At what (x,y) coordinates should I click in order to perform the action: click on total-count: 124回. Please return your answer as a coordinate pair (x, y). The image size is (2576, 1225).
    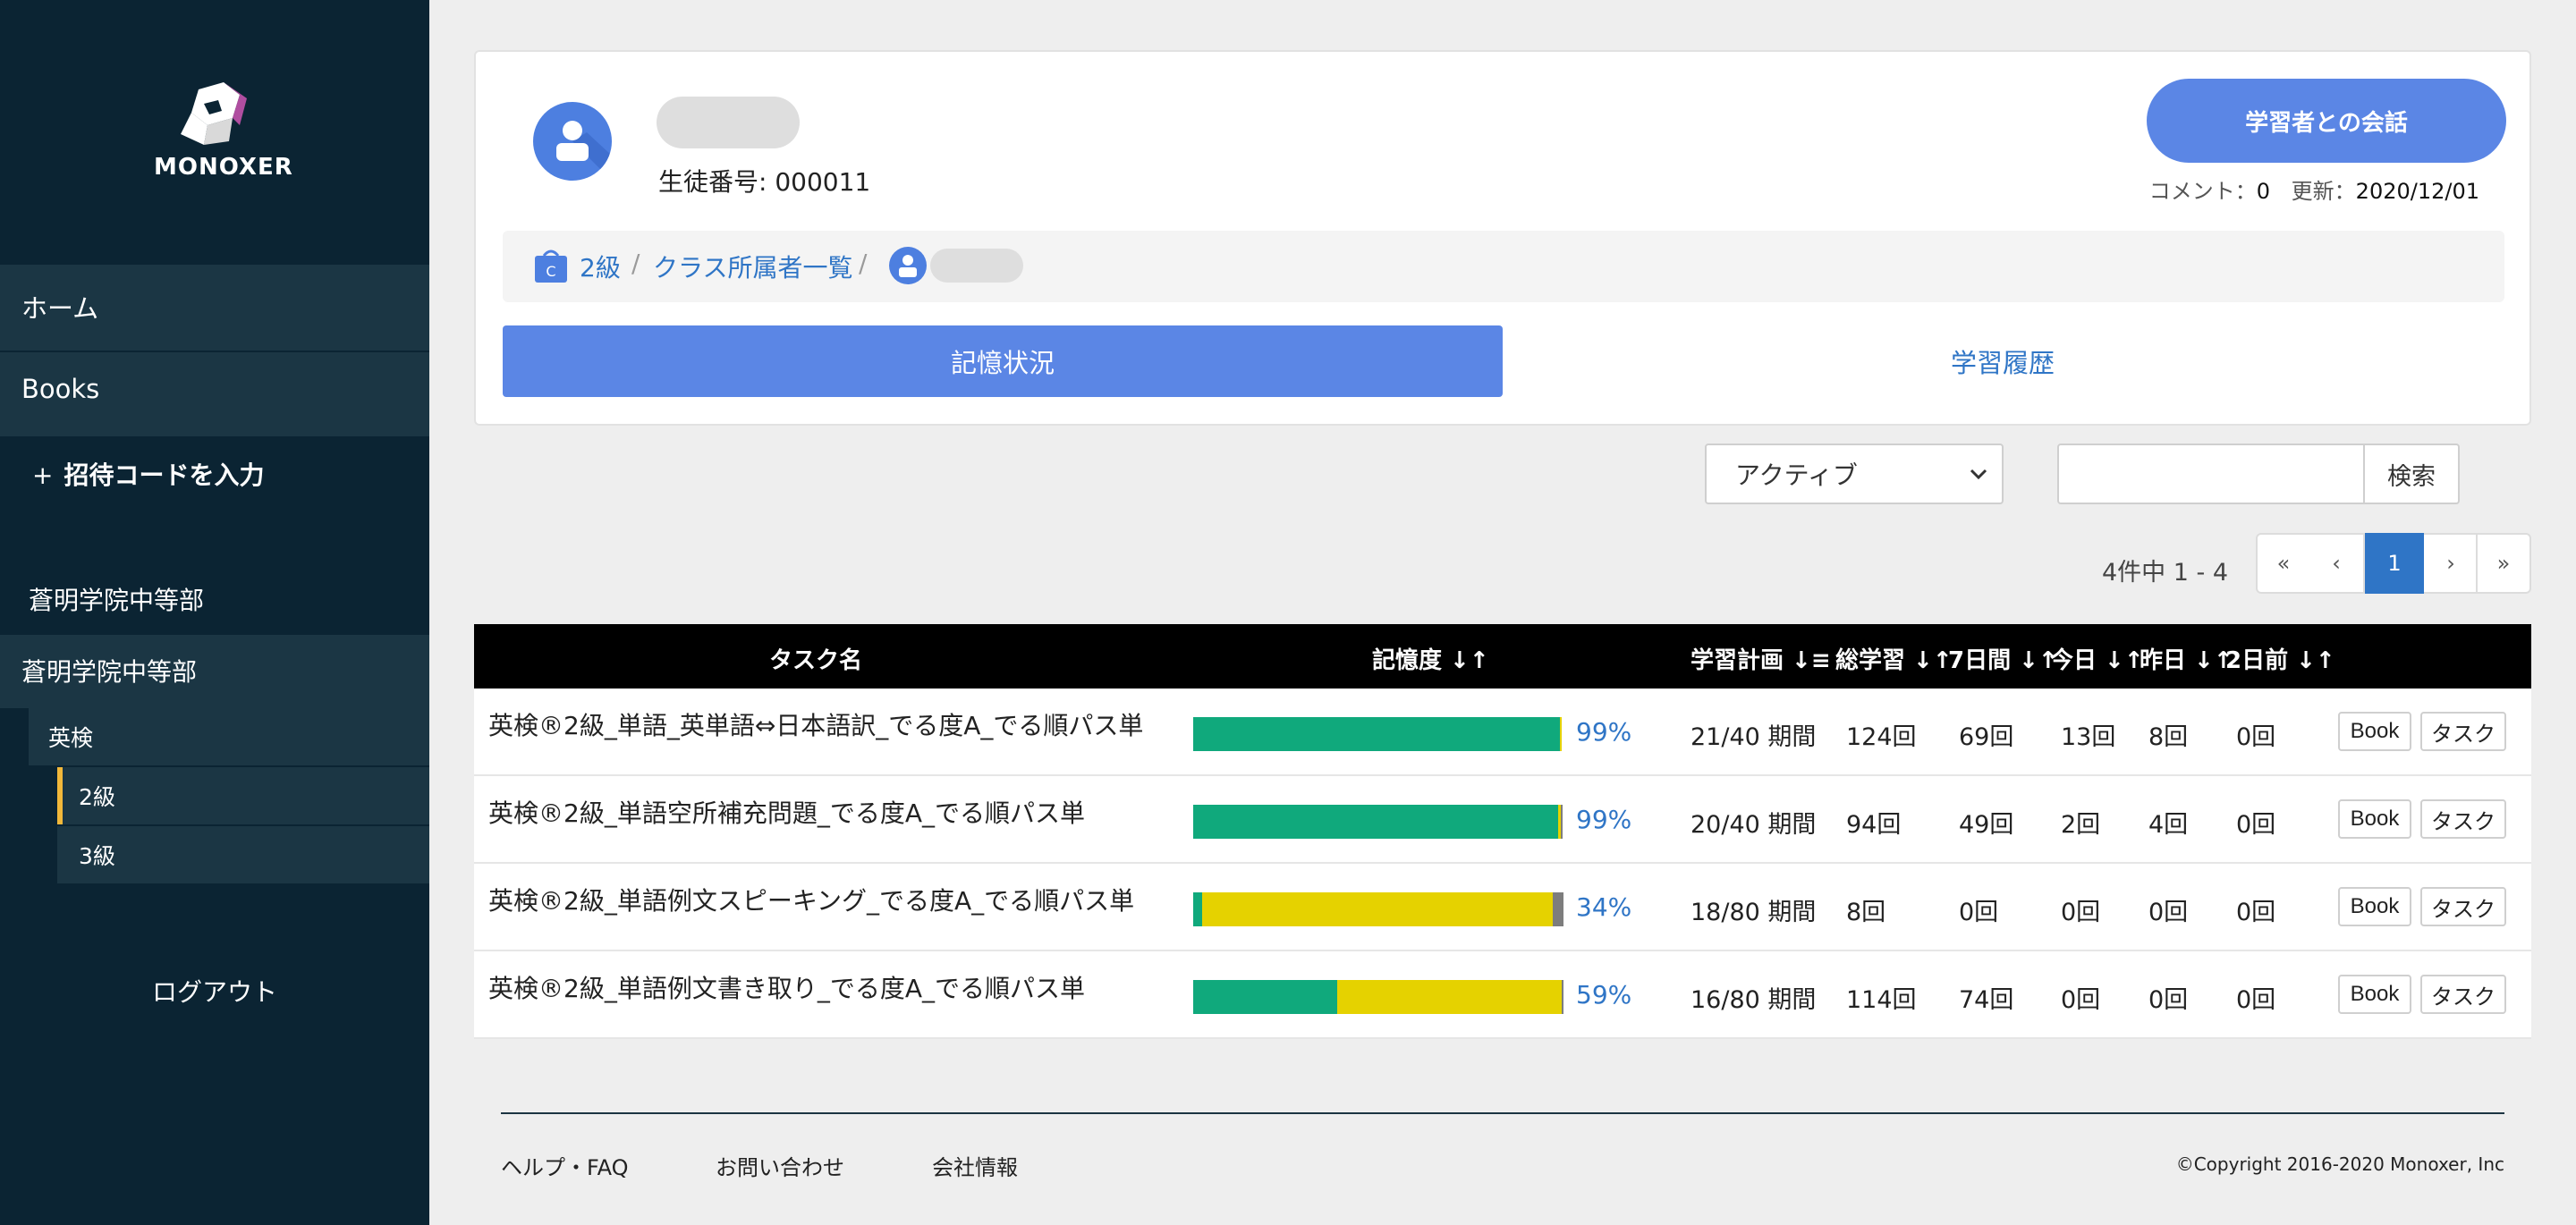
    Looking at the image, I should click on (1881, 737).